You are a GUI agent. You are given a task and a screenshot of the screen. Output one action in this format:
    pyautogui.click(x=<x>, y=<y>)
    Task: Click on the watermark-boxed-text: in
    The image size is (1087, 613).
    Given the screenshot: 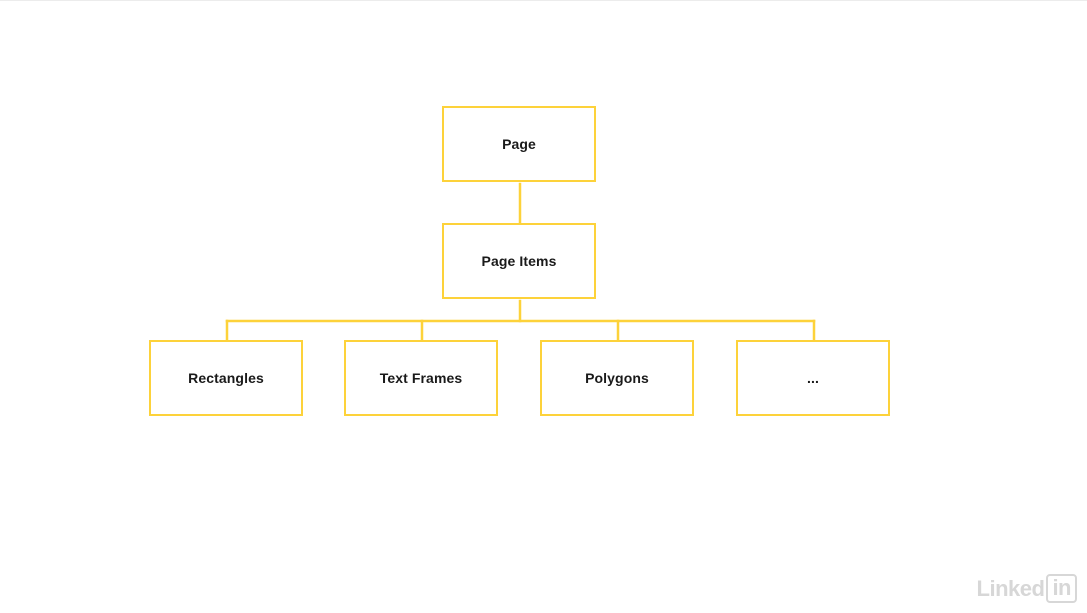 What is the action you would take?
    pyautogui.click(x=1061, y=588)
    